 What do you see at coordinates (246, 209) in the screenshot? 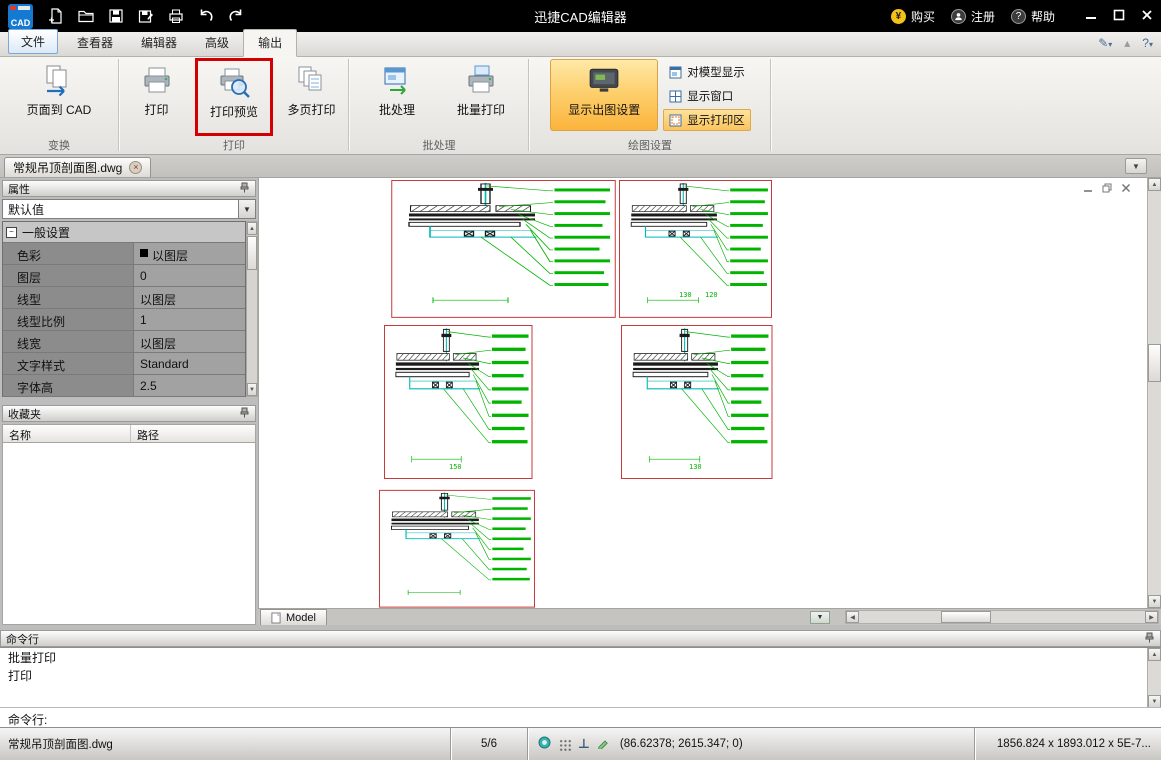
I see `chevron-down-icon: ▼` at bounding box center [246, 209].